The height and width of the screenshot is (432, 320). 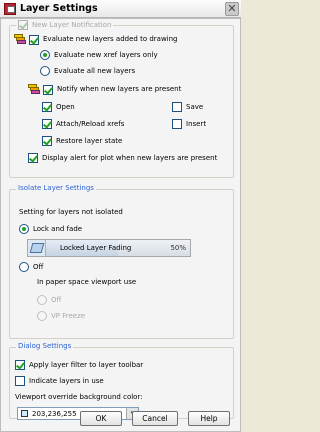 I want to click on isolate-layer-settings-legend: Isolate Layer Settings, so click(x=56, y=188).